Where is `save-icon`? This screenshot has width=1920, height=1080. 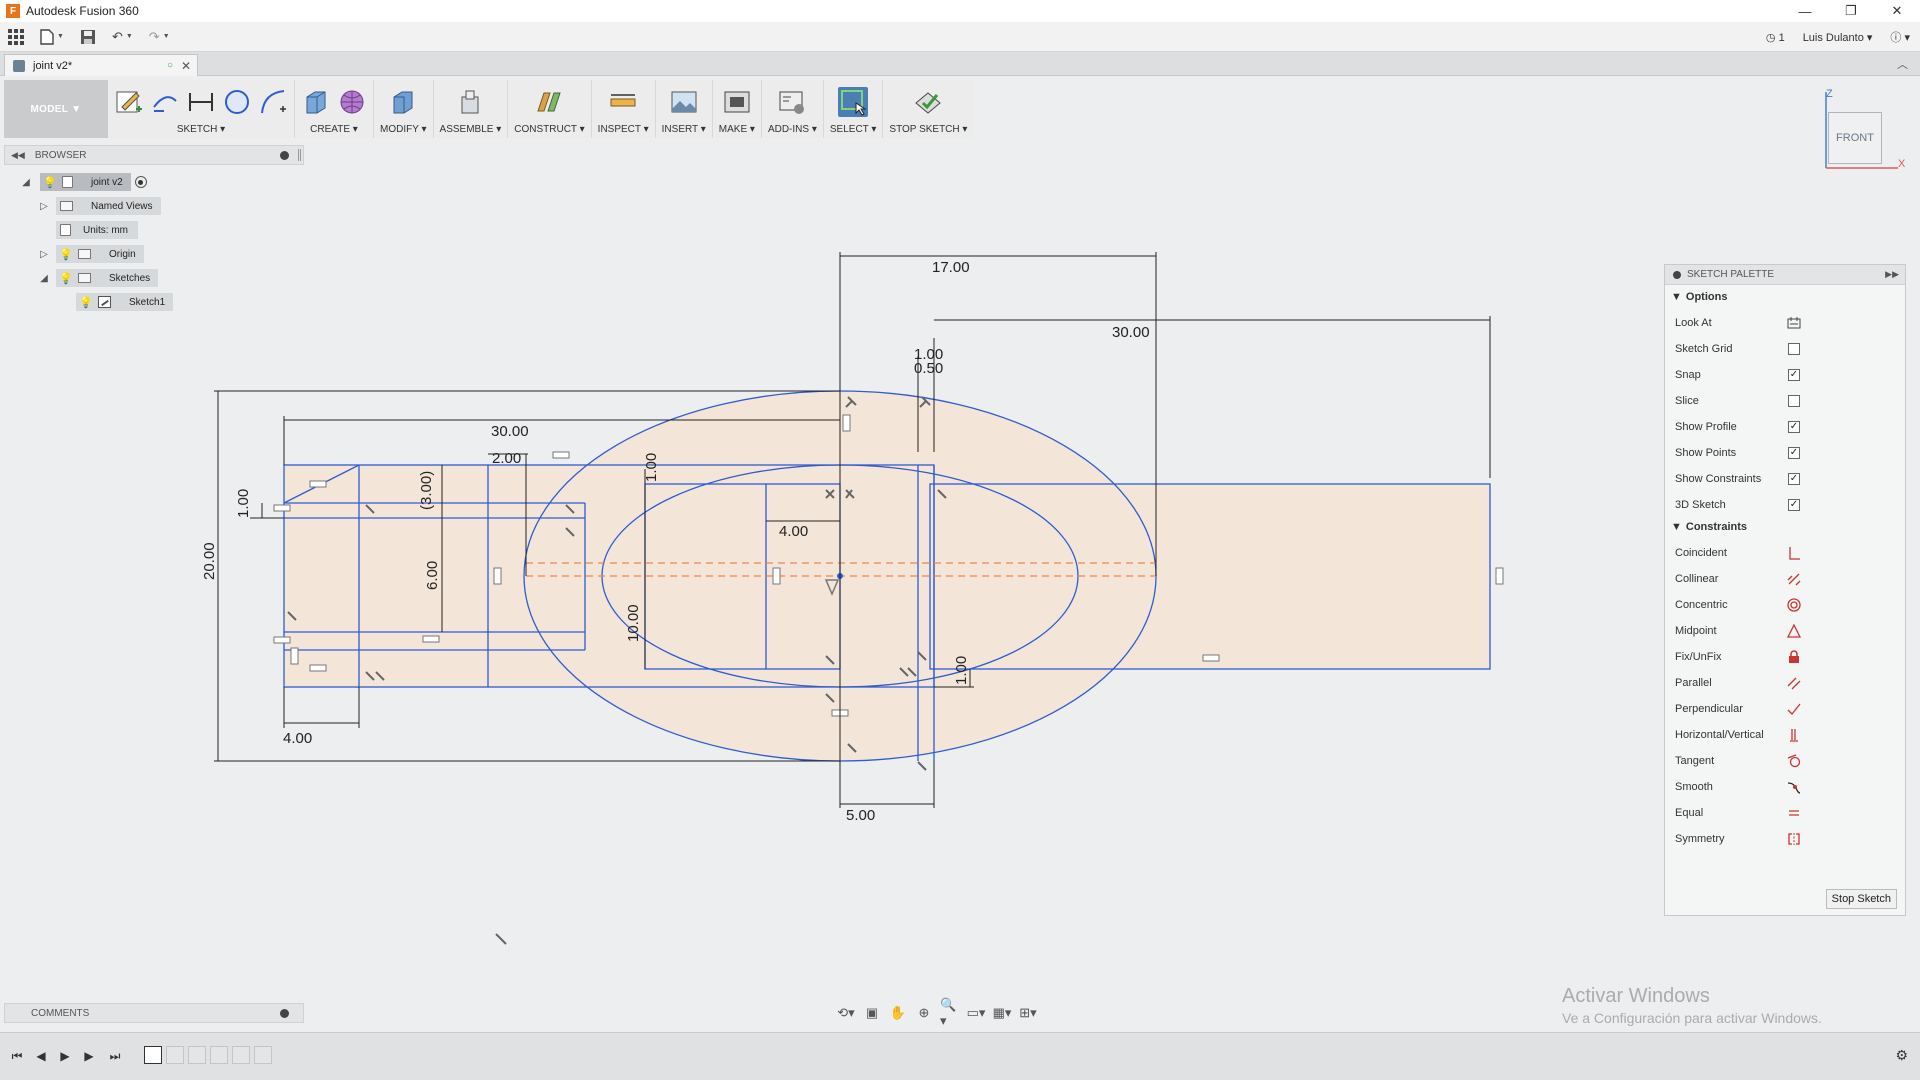 save-icon is located at coordinates (88, 37).